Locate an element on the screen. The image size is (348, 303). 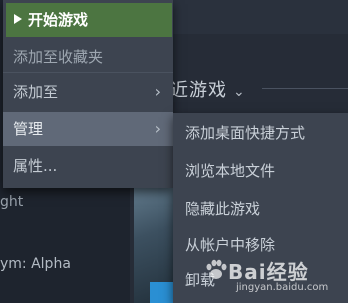
menu-divider is located at coordinates (88, 72).